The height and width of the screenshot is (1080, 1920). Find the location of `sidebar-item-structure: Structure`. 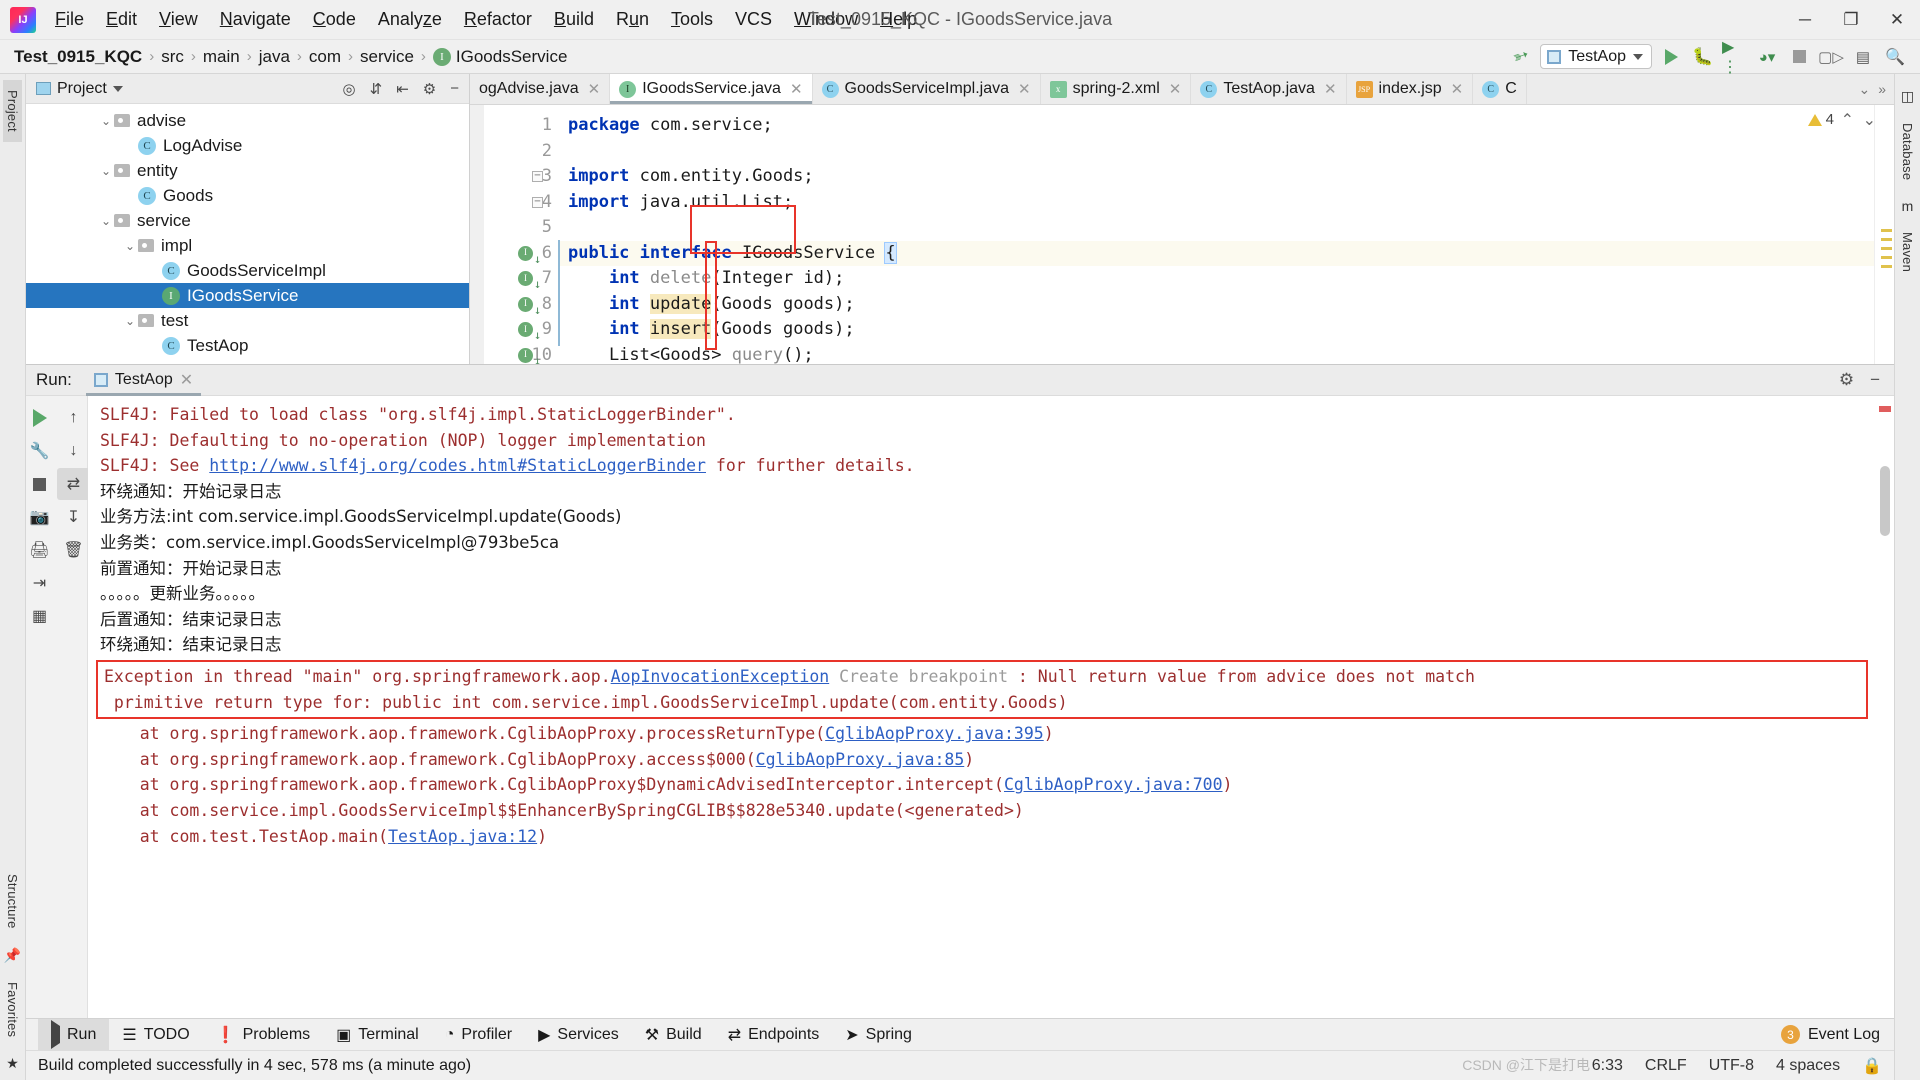

sidebar-item-structure: Structure is located at coordinates (12, 901).